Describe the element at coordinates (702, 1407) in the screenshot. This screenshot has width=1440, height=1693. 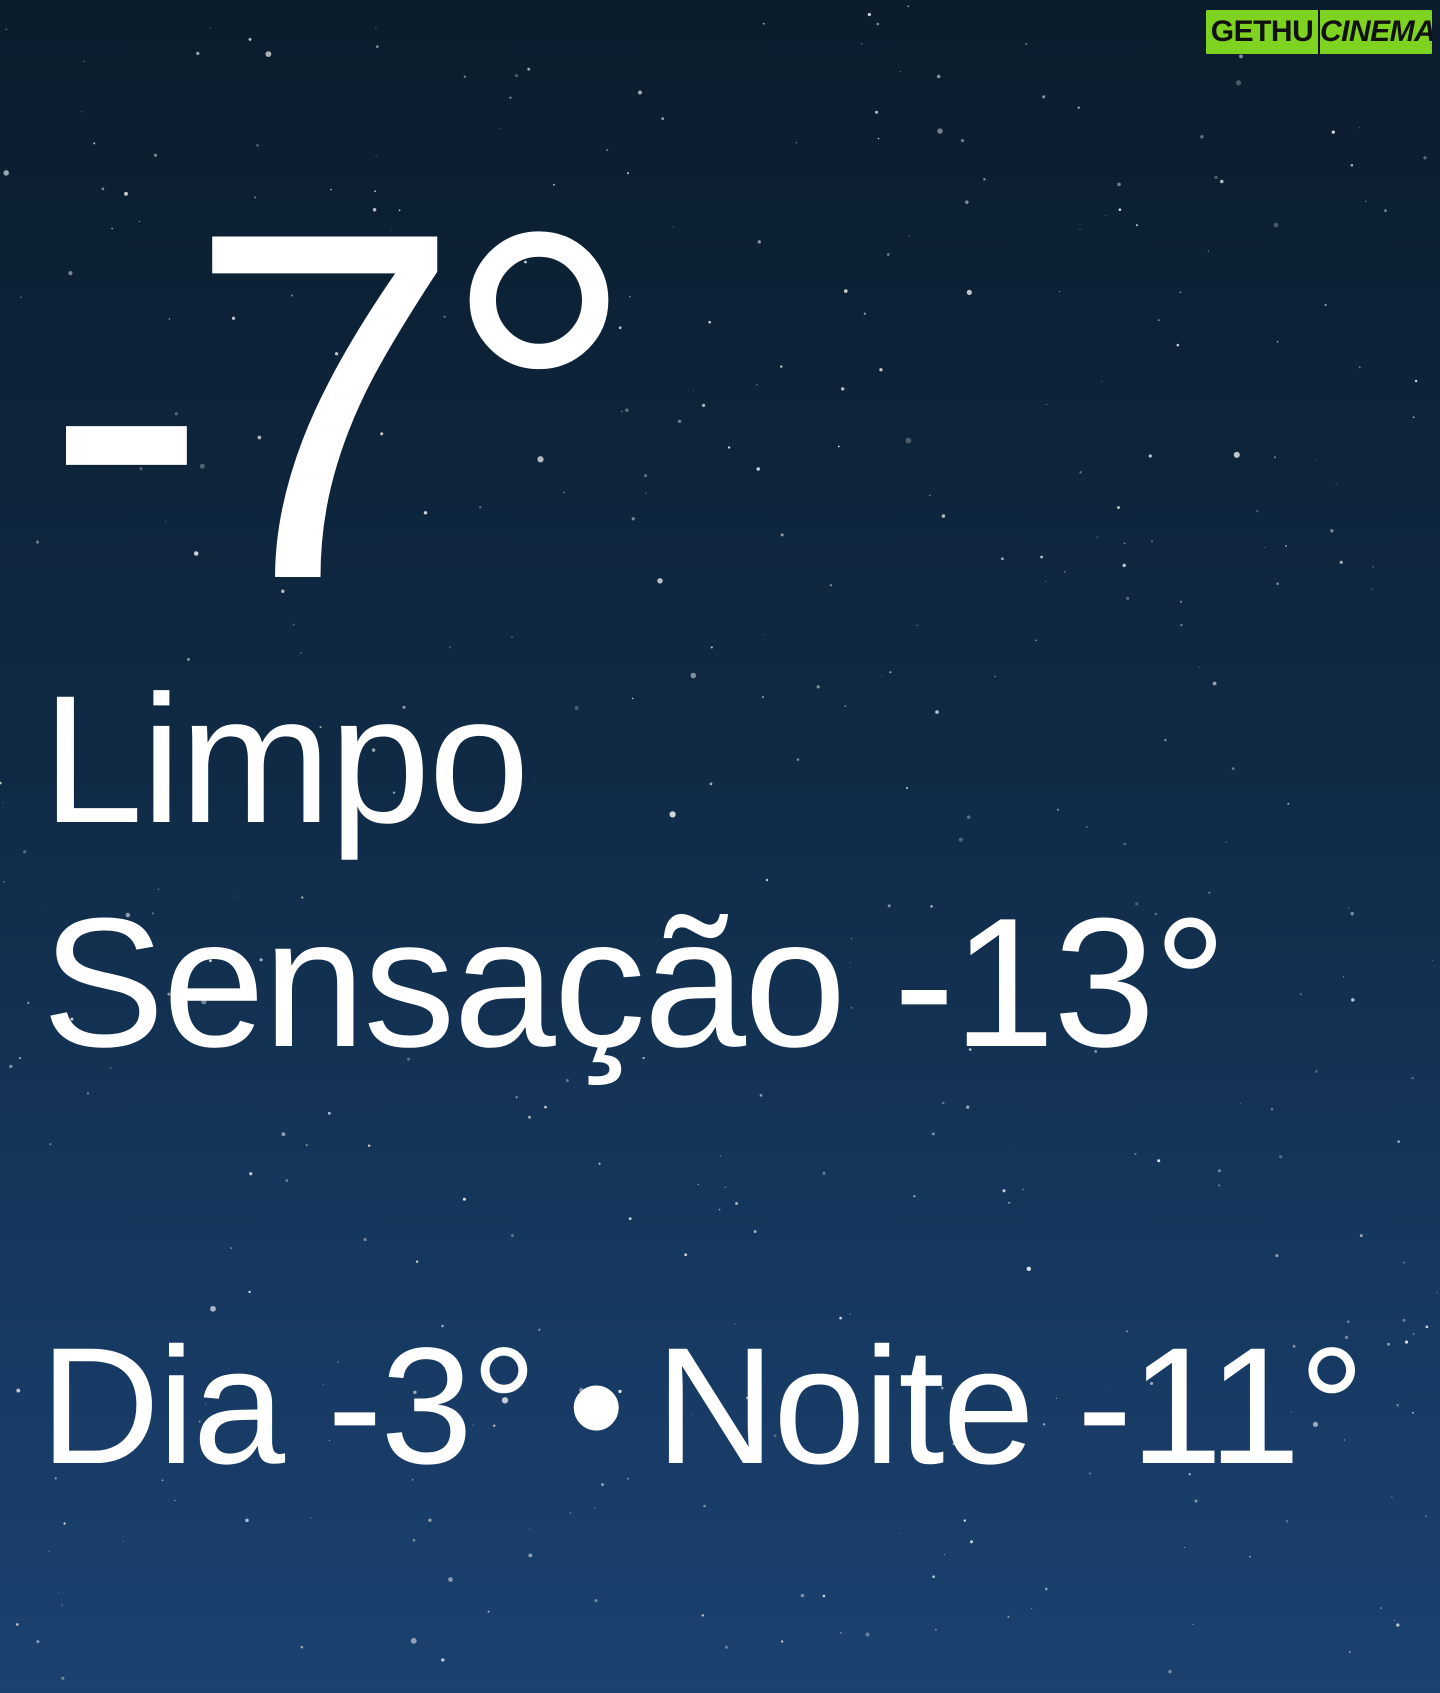
I see `forecast-row: Dia -3° • Noite -11°` at that location.